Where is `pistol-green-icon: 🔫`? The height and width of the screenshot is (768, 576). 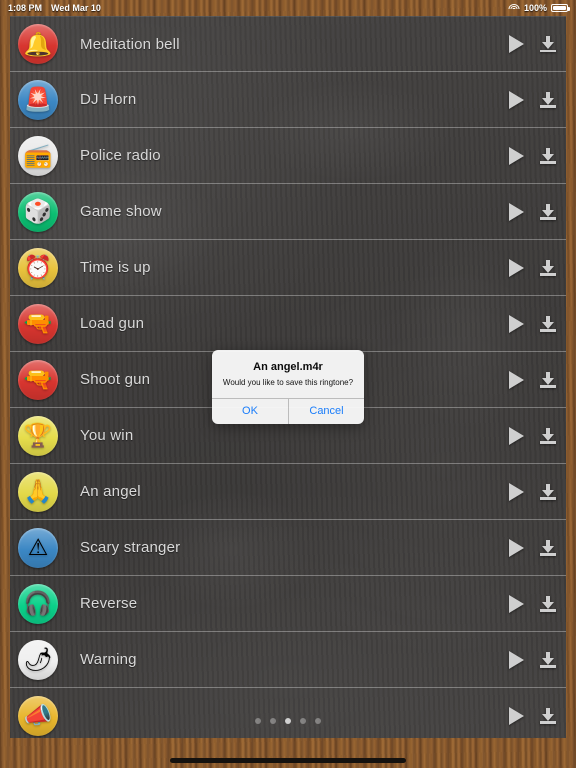 pistol-green-icon: 🔫 is located at coordinates (38, 323).